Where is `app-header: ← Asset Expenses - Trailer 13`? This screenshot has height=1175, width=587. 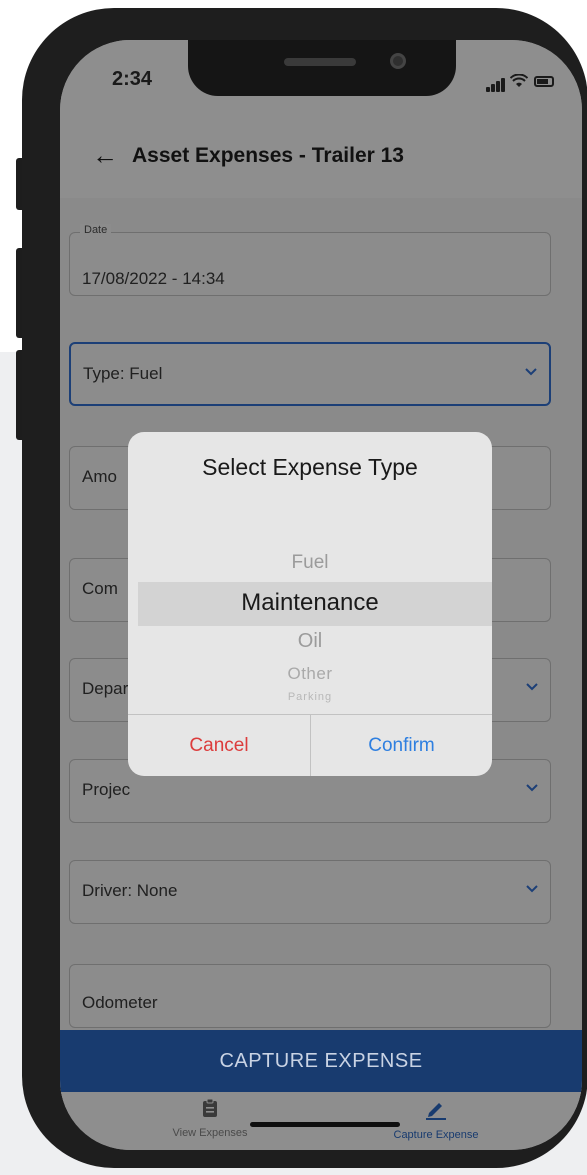 app-header: ← Asset Expenses - Trailer 13 is located at coordinates (321, 159).